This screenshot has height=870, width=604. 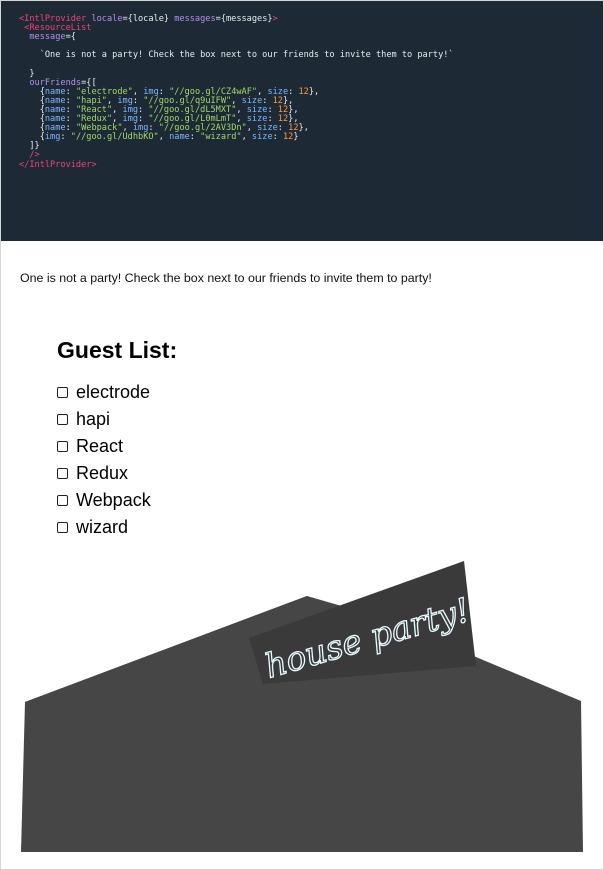 I want to click on guest-item-webpack: Webpack, so click(x=104, y=500).